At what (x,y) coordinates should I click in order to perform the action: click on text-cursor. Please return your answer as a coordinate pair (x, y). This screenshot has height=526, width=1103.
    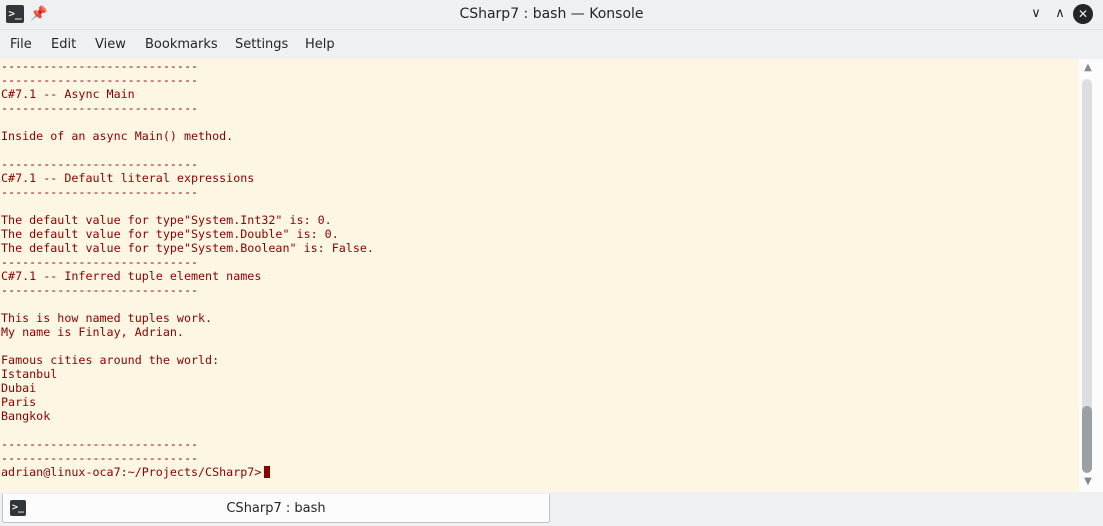
    Looking at the image, I should click on (267, 472).